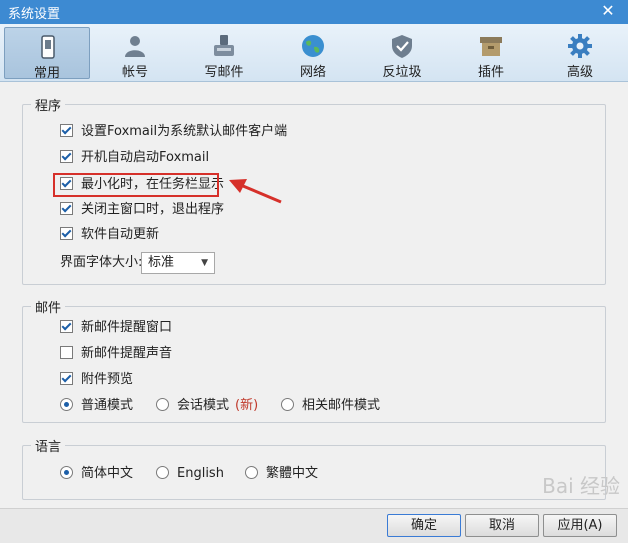 The width and height of the screenshot is (628, 543). What do you see at coordinates (107, 405) in the screenshot?
I see `mode-label: 普通模式` at bounding box center [107, 405].